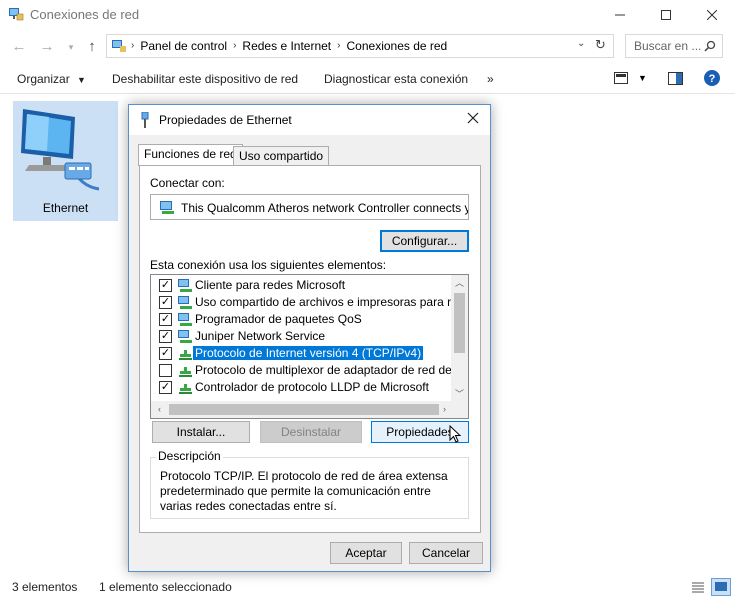 This screenshot has width=735, height=598. Describe the element at coordinates (205, 79) in the screenshot. I see `disable-device-command: Deshabilitar este dispositivo de red` at that location.